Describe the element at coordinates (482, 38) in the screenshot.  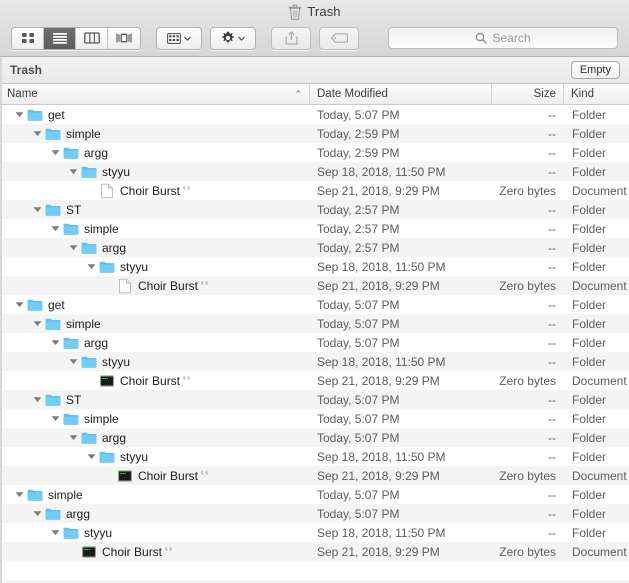
I see `search-icon` at that location.